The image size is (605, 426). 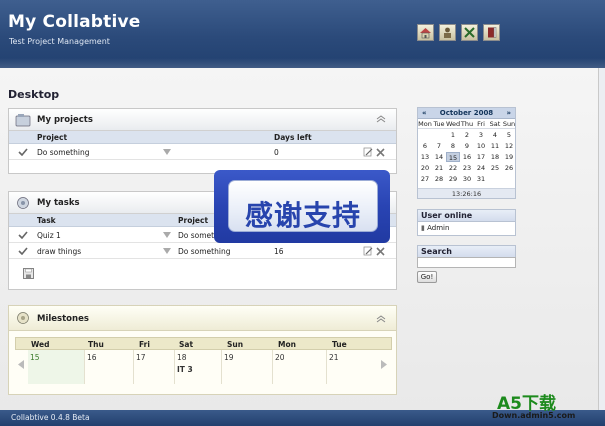 What do you see at coordinates (467, 135) in the screenshot?
I see `calendar-day: 2` at bounding box center [467, 135].